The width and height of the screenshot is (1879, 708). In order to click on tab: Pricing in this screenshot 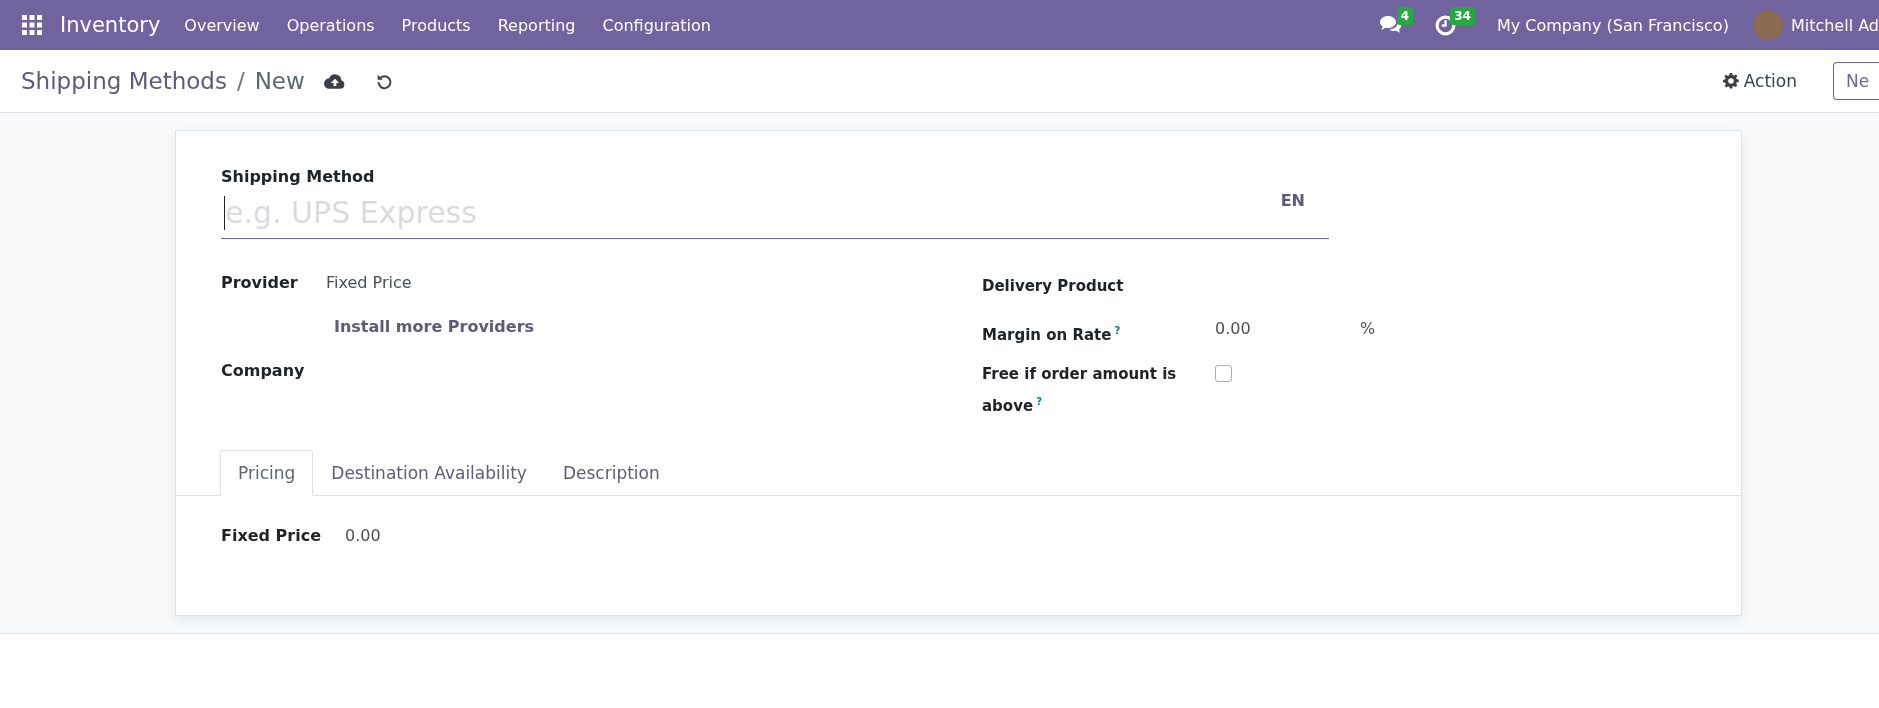, I will do `click(267, 473)`.